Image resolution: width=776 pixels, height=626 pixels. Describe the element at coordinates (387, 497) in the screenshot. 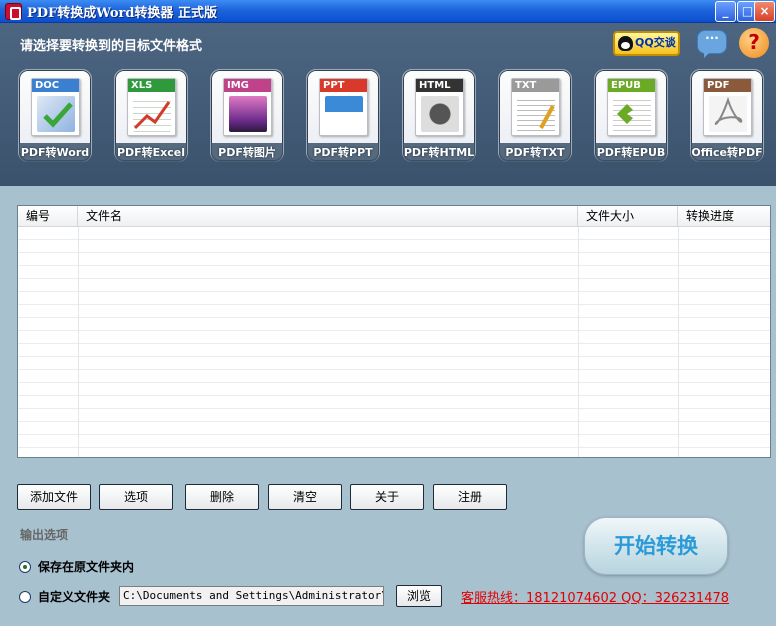

I see `about-button: 关于` at that location.